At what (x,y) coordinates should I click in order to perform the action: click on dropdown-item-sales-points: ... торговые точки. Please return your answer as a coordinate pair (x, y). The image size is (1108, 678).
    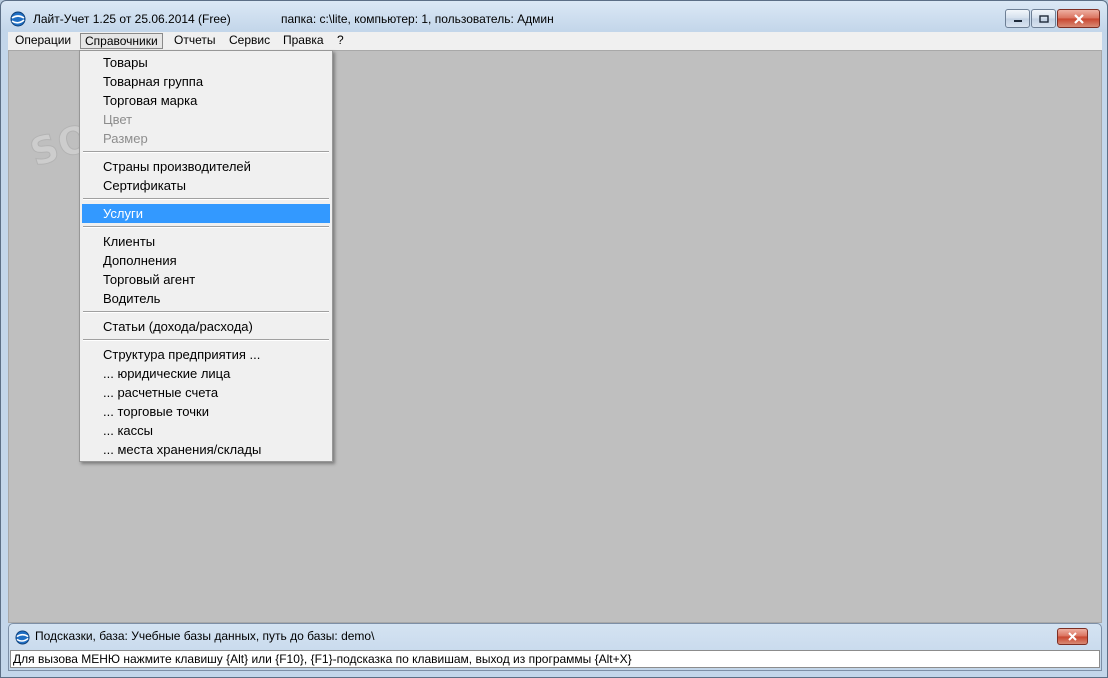
    Looking at the image, I should click on (206, 411).